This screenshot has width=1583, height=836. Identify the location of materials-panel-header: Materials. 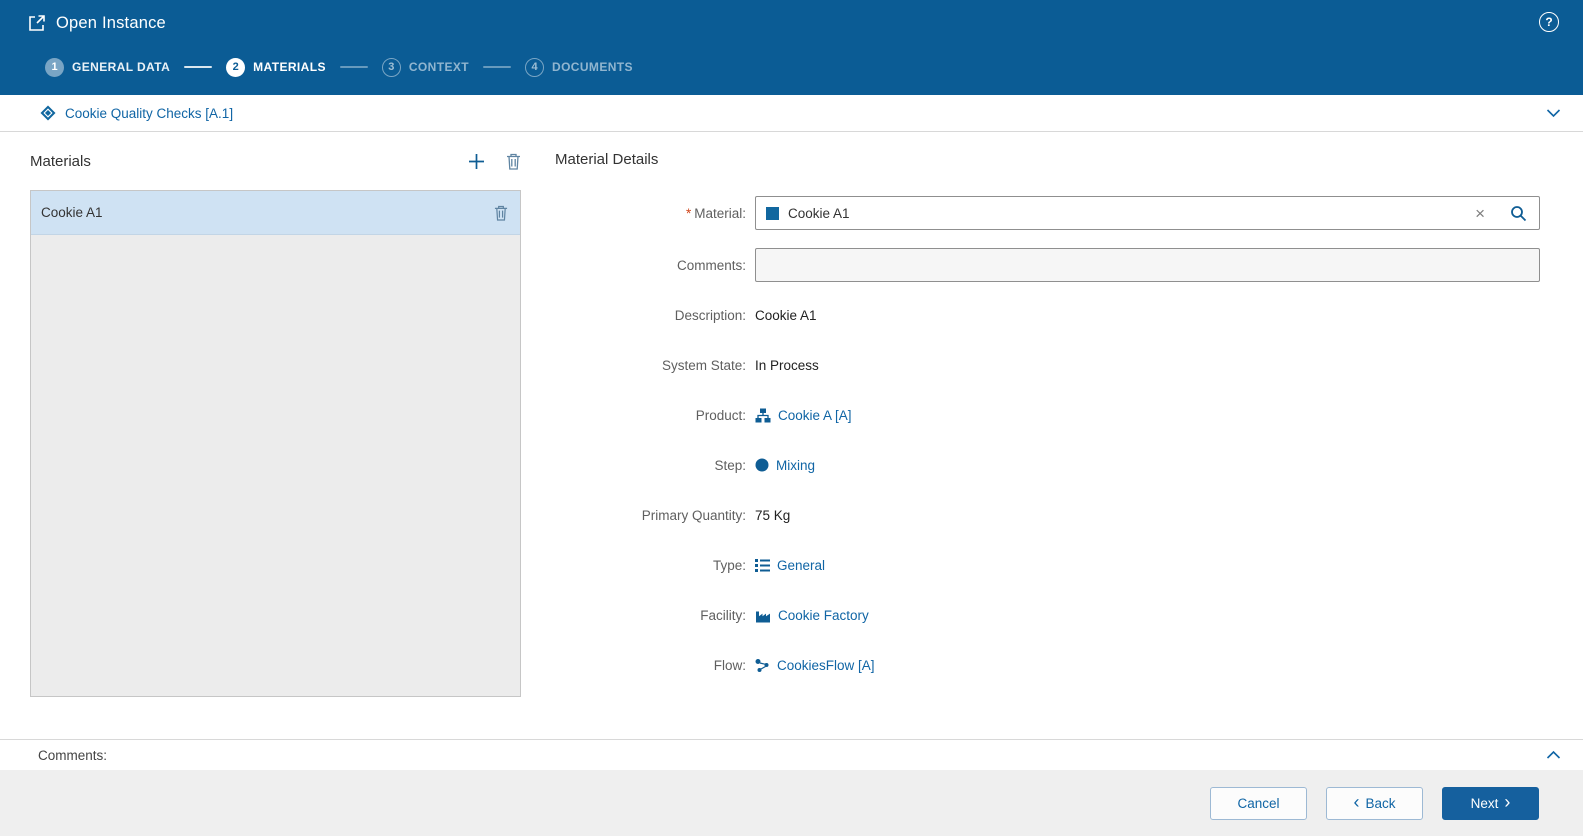
(275, 161).